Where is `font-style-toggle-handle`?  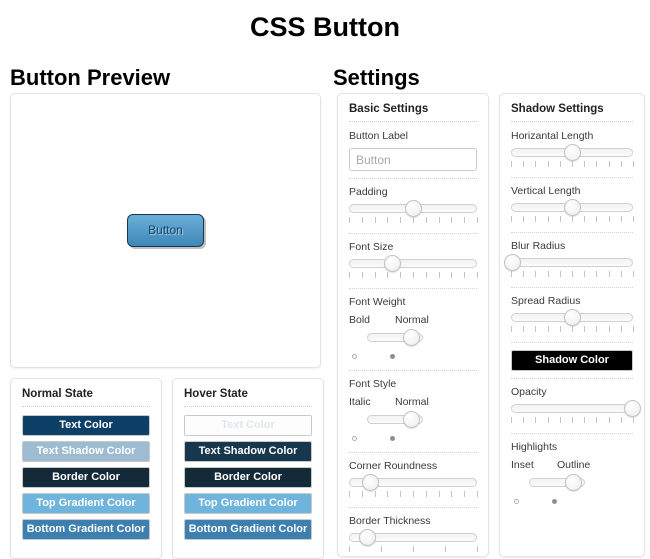
font-style-toggle-handle is located at coordinates (411, 419).